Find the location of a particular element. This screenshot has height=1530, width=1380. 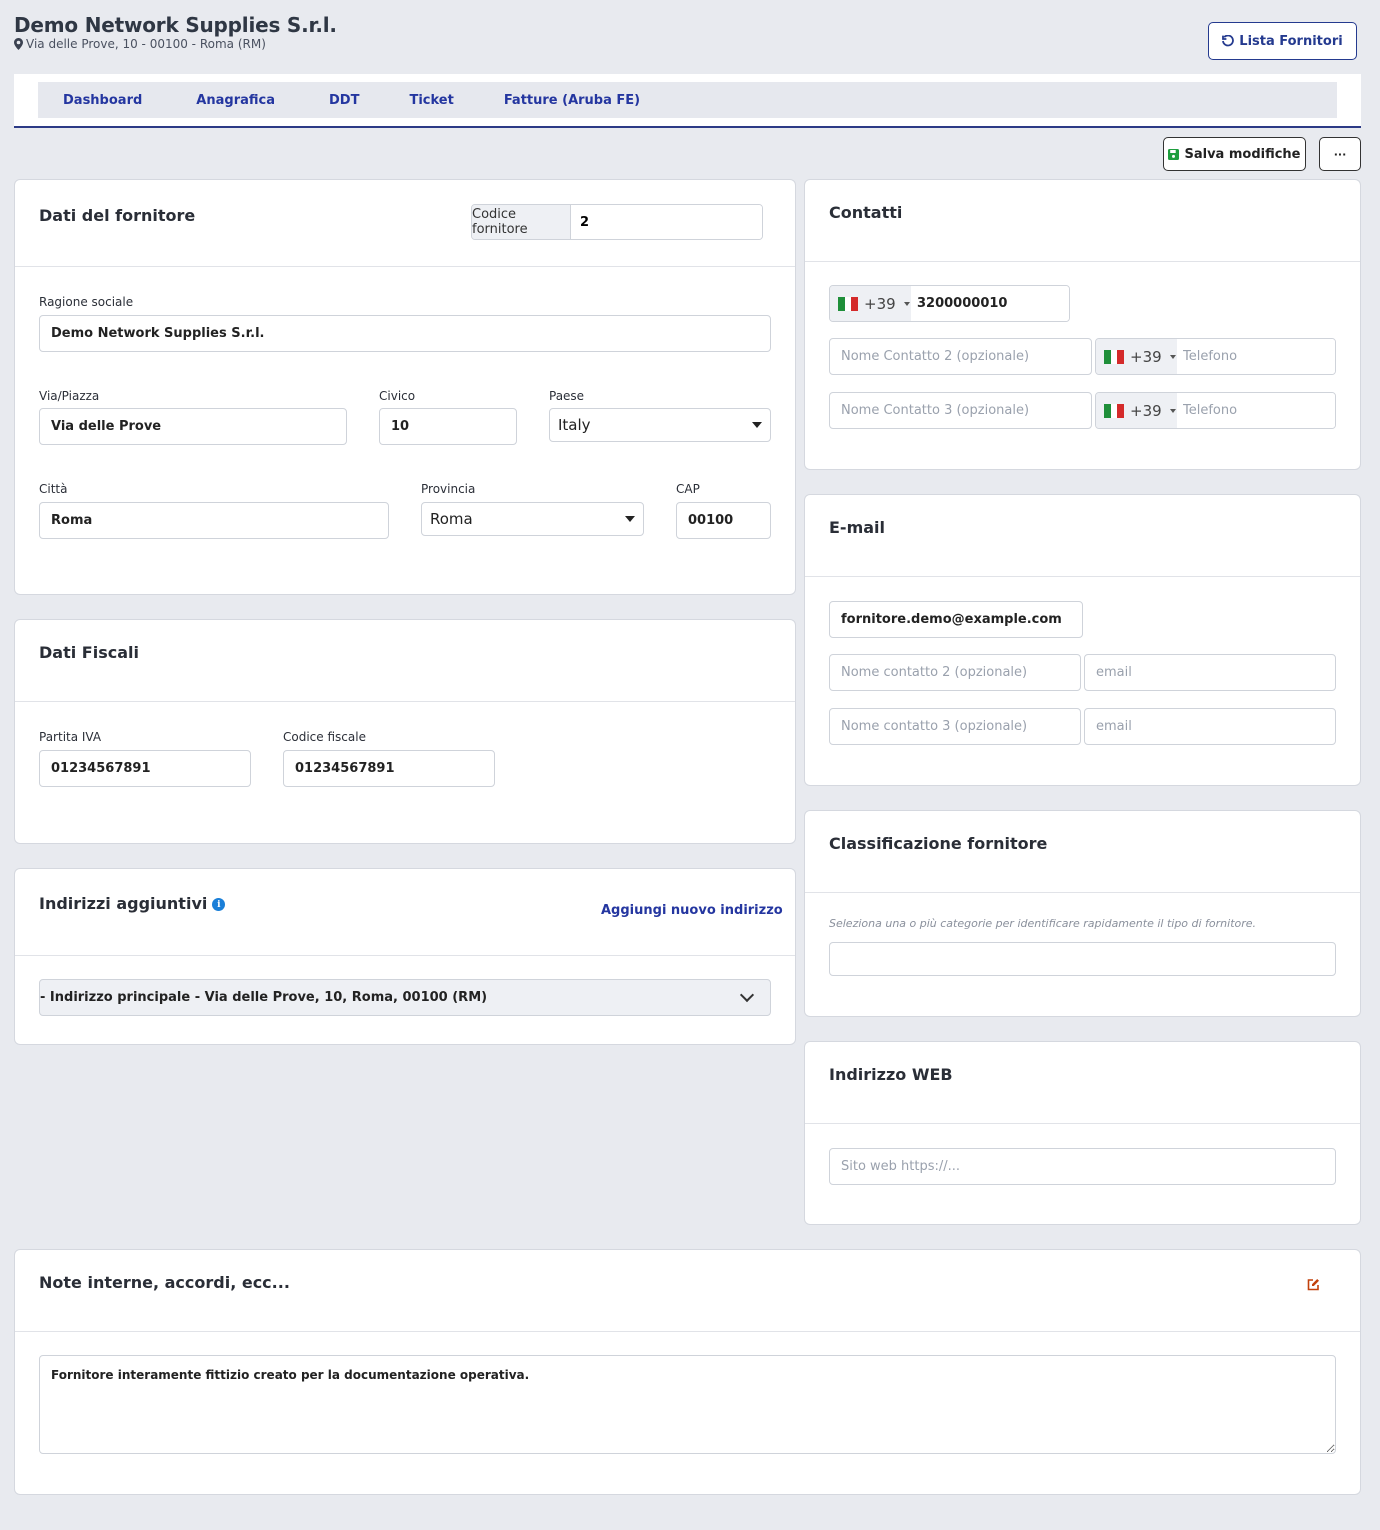

add-address-link: Aggiungi nuovo indirizzo is located at coordinates (692, 910).